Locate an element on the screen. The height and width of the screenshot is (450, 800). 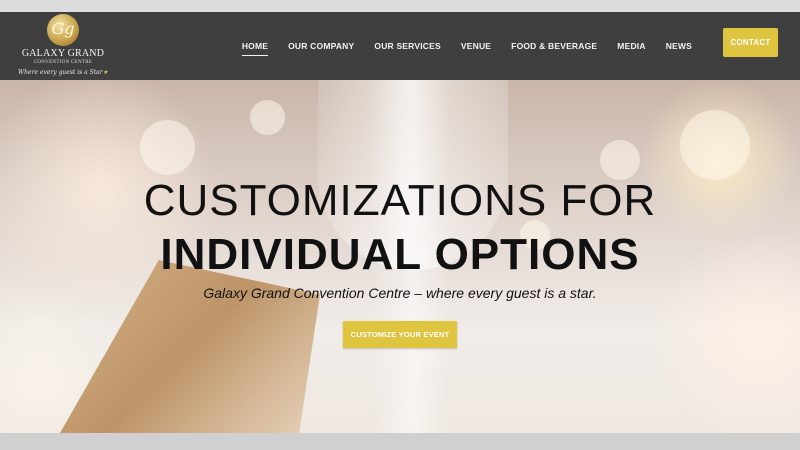
nav-item-our-company: OUR COMPANY is located at coordinates (321, 46).